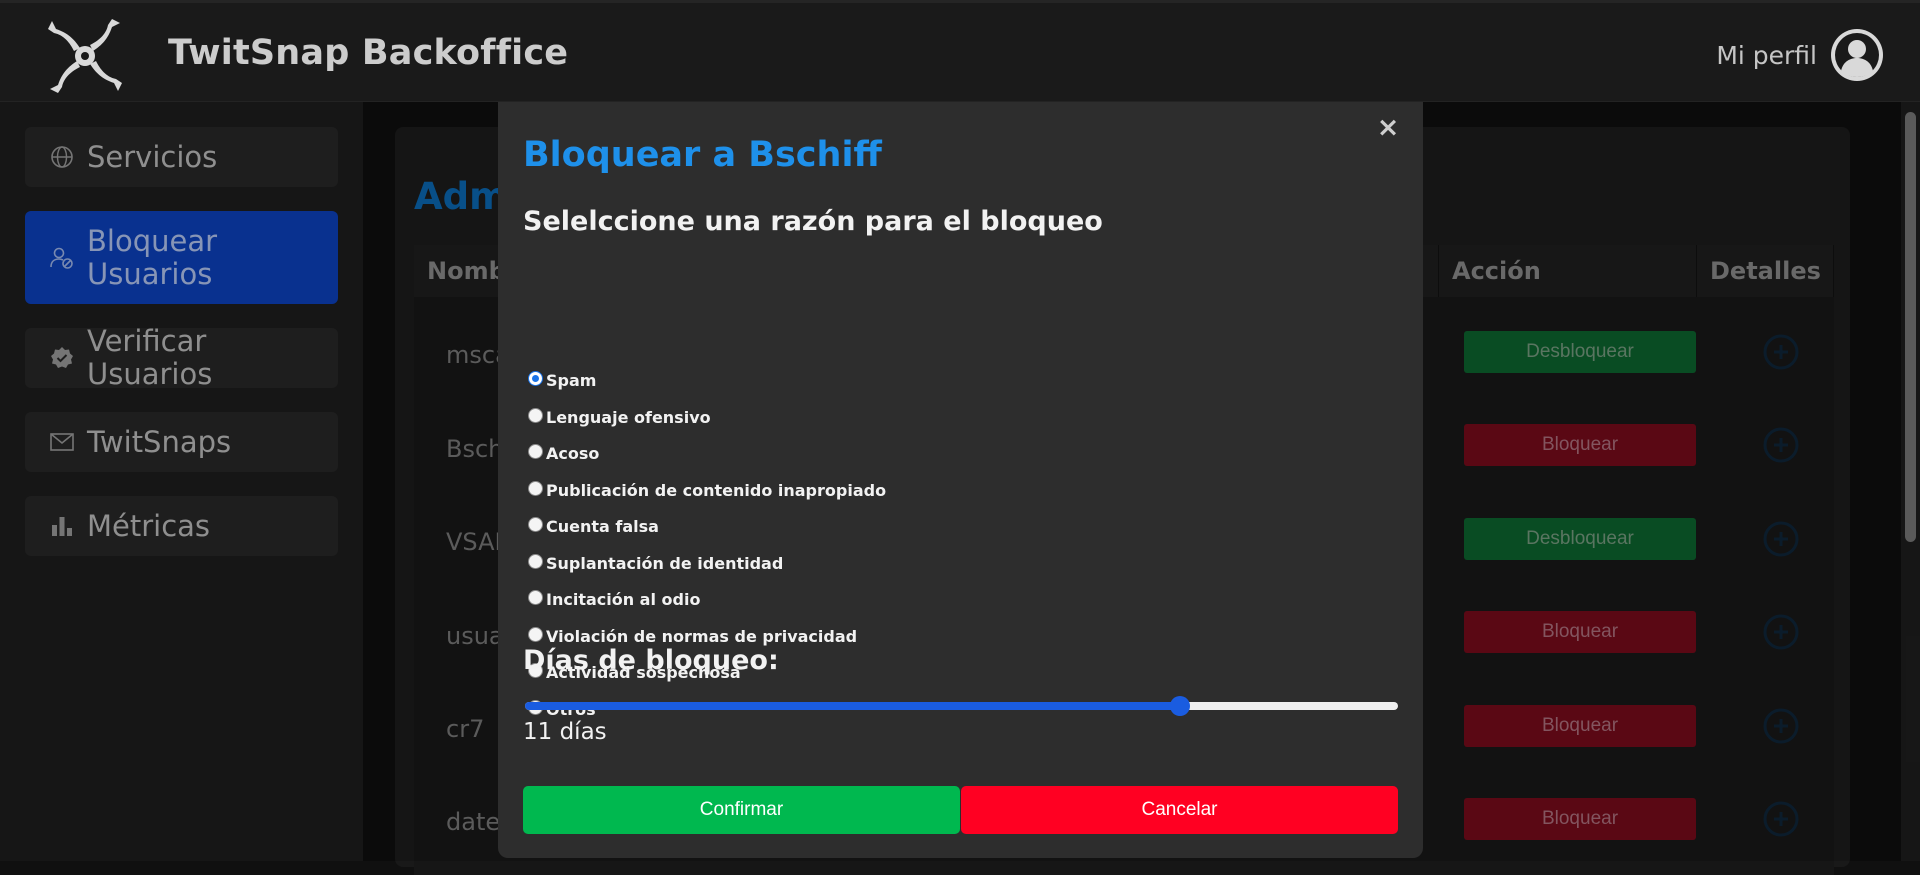 The height and width of the screenshot is (875, 1920). I want to click on slider-thumb, so click(1179, 706).